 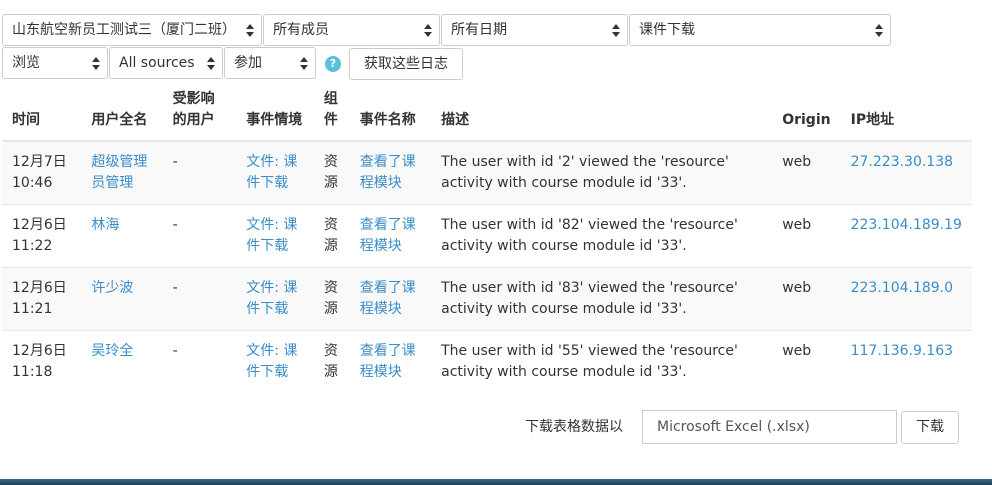 What do you see at coordinates (42, 111) in the screenshot?
I see `header-time: 时间` at bounding box center [42, 111].